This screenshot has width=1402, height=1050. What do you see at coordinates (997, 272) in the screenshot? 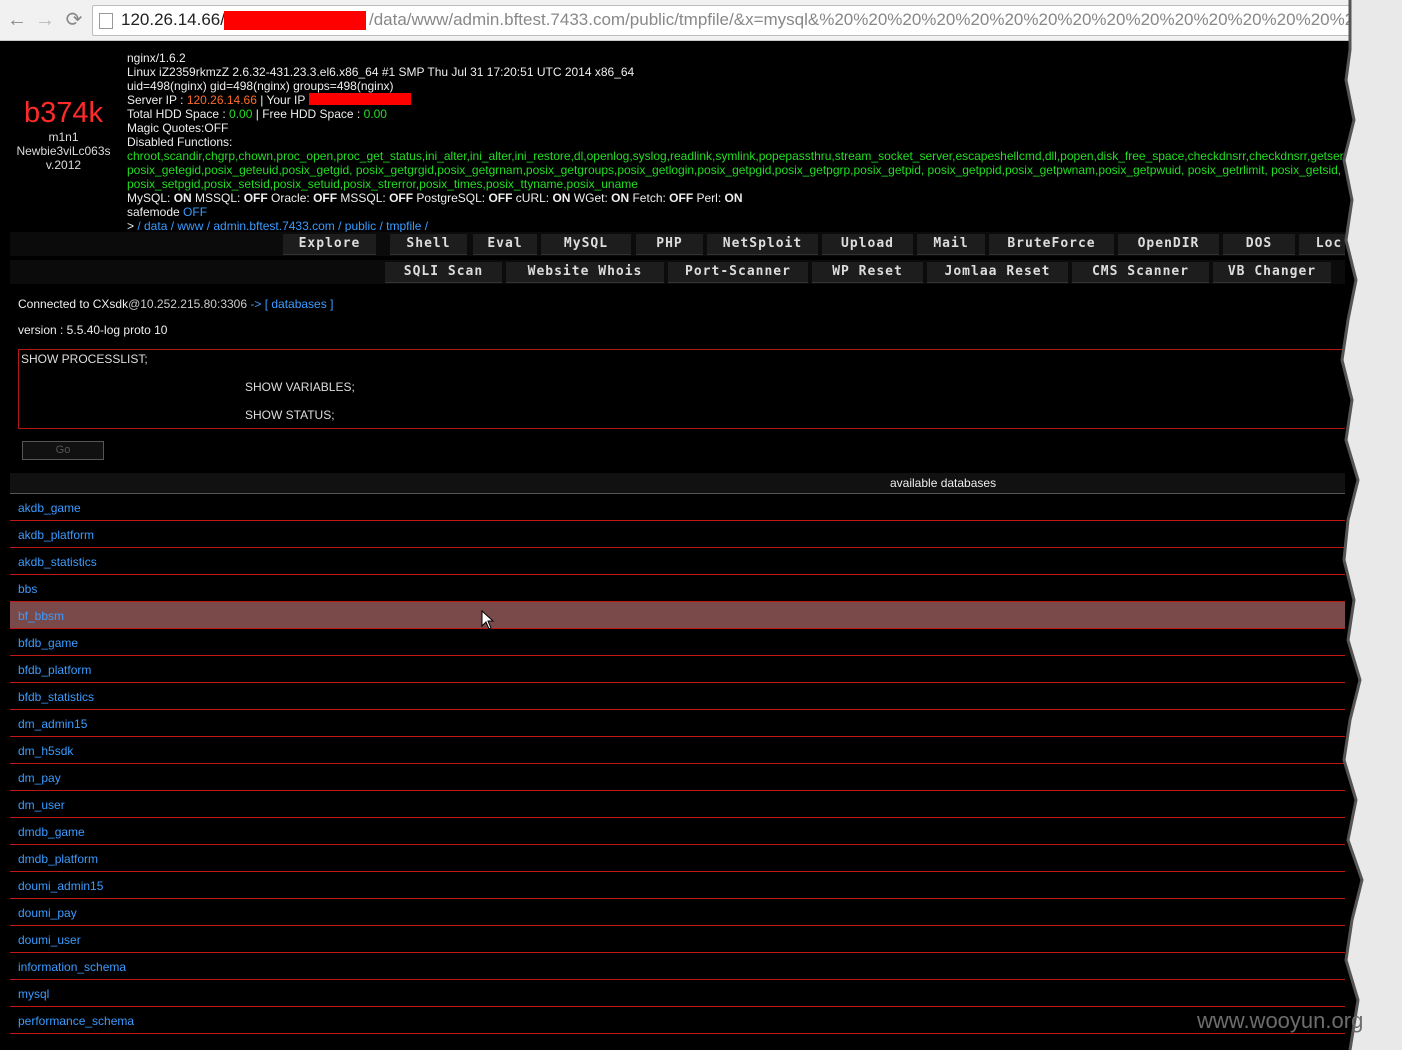
I see `menu-jomlaa-reset-button: Jomlaa Reset` at bounding box center [997, 272].